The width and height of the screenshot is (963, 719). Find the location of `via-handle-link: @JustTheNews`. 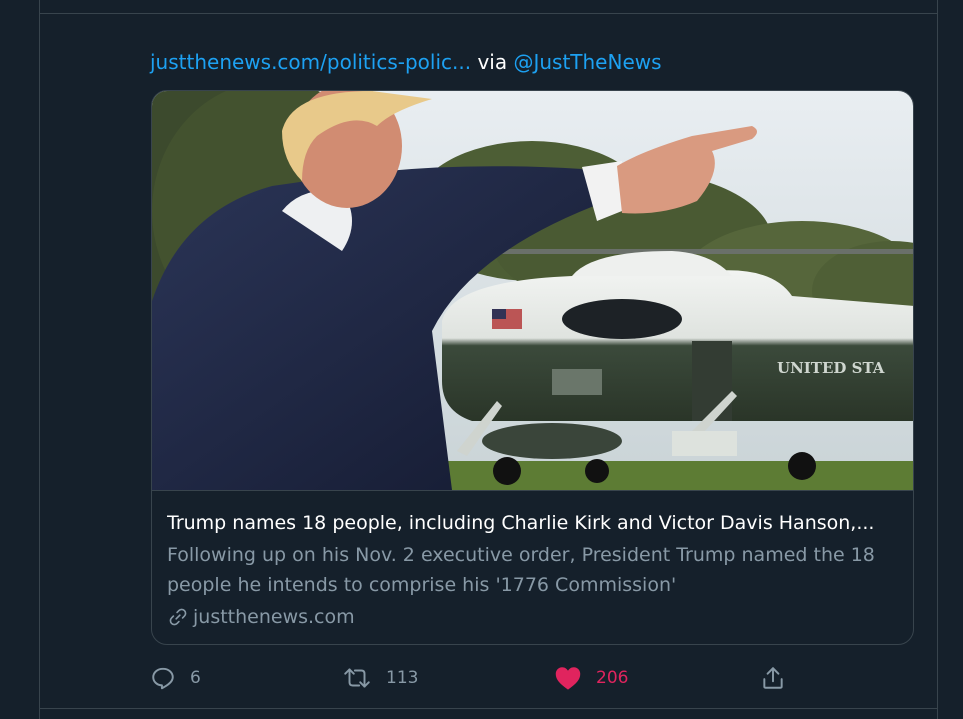

via-handle-link: @JustTheNews is located at coordinates (587, 62).